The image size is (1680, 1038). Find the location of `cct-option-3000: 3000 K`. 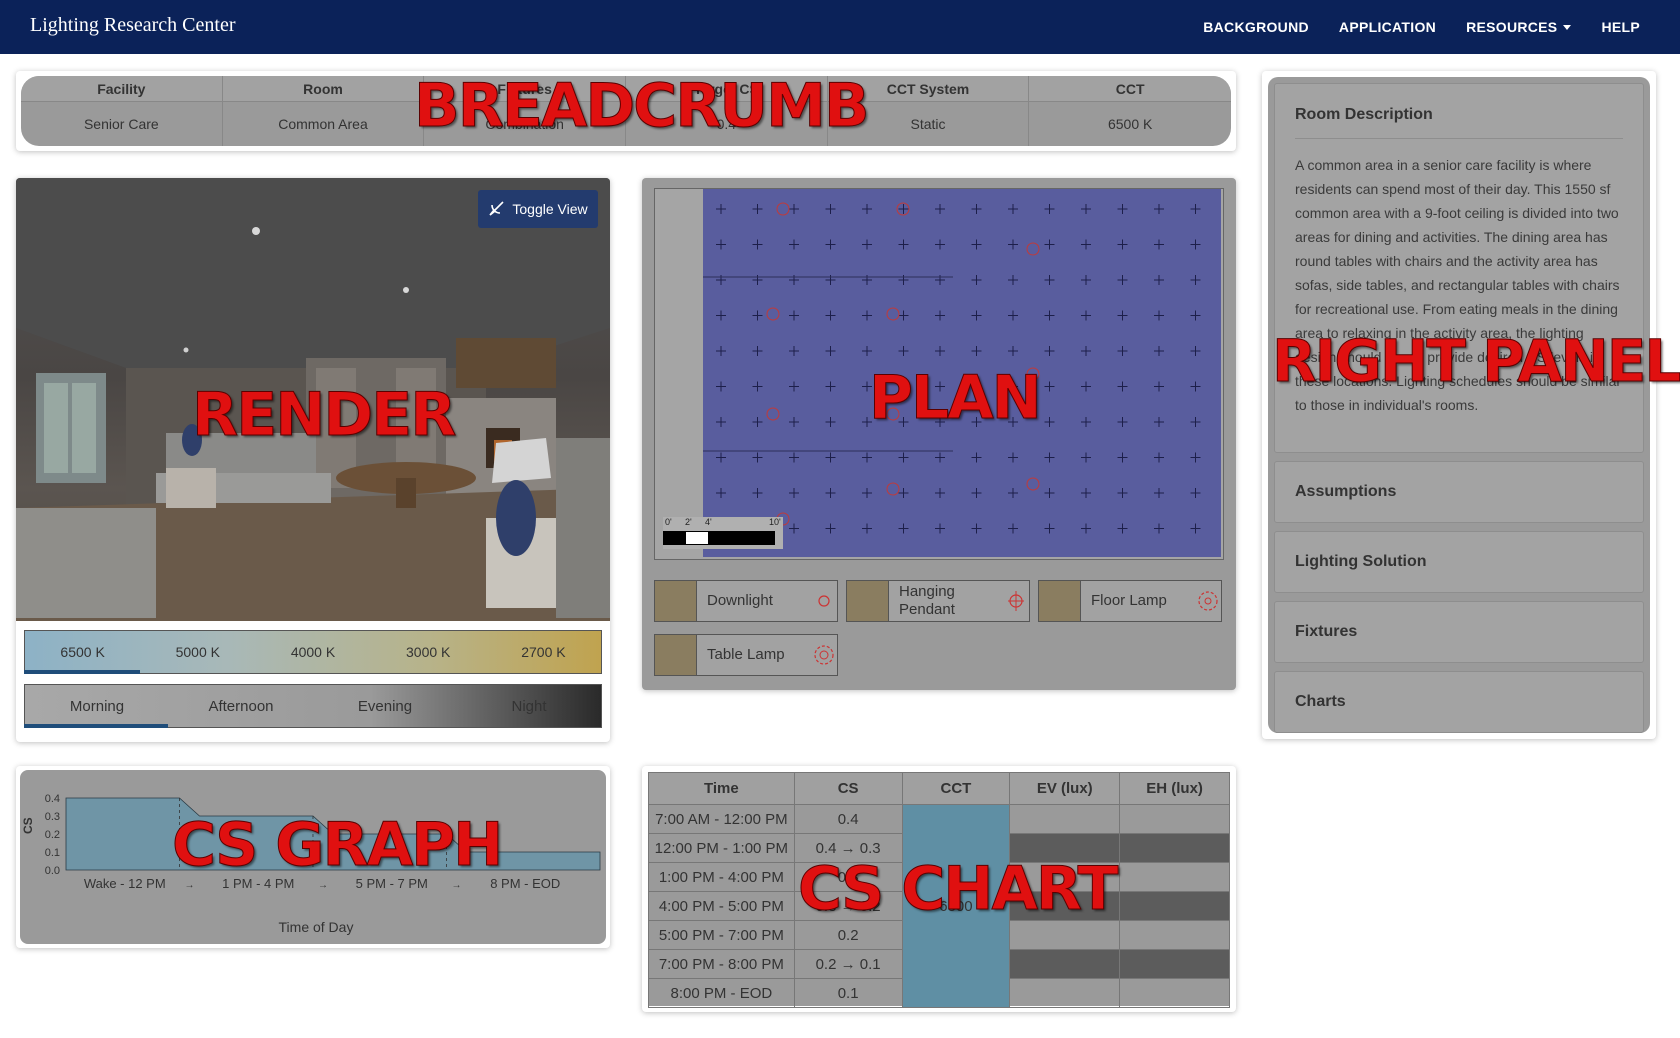

cct-option-3000: 3000 K is located at coordinates (428, 652).